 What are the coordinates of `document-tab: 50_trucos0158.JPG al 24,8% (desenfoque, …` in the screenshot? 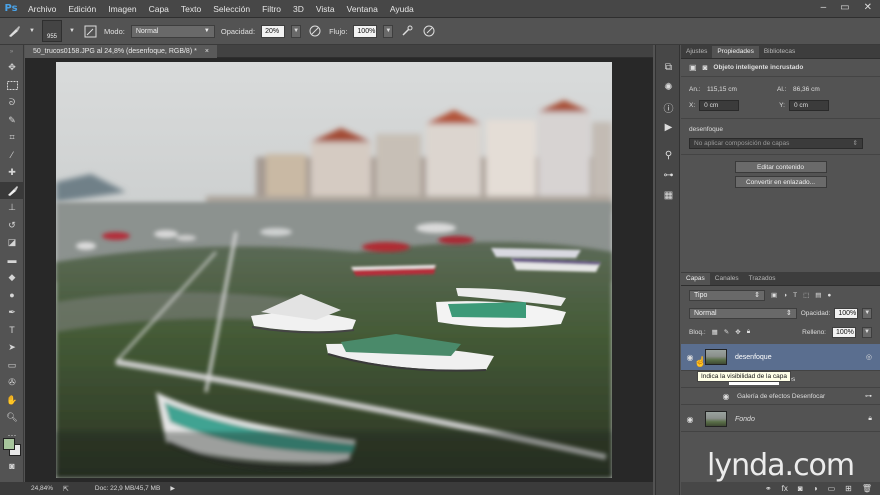 It's located at (121, 51).